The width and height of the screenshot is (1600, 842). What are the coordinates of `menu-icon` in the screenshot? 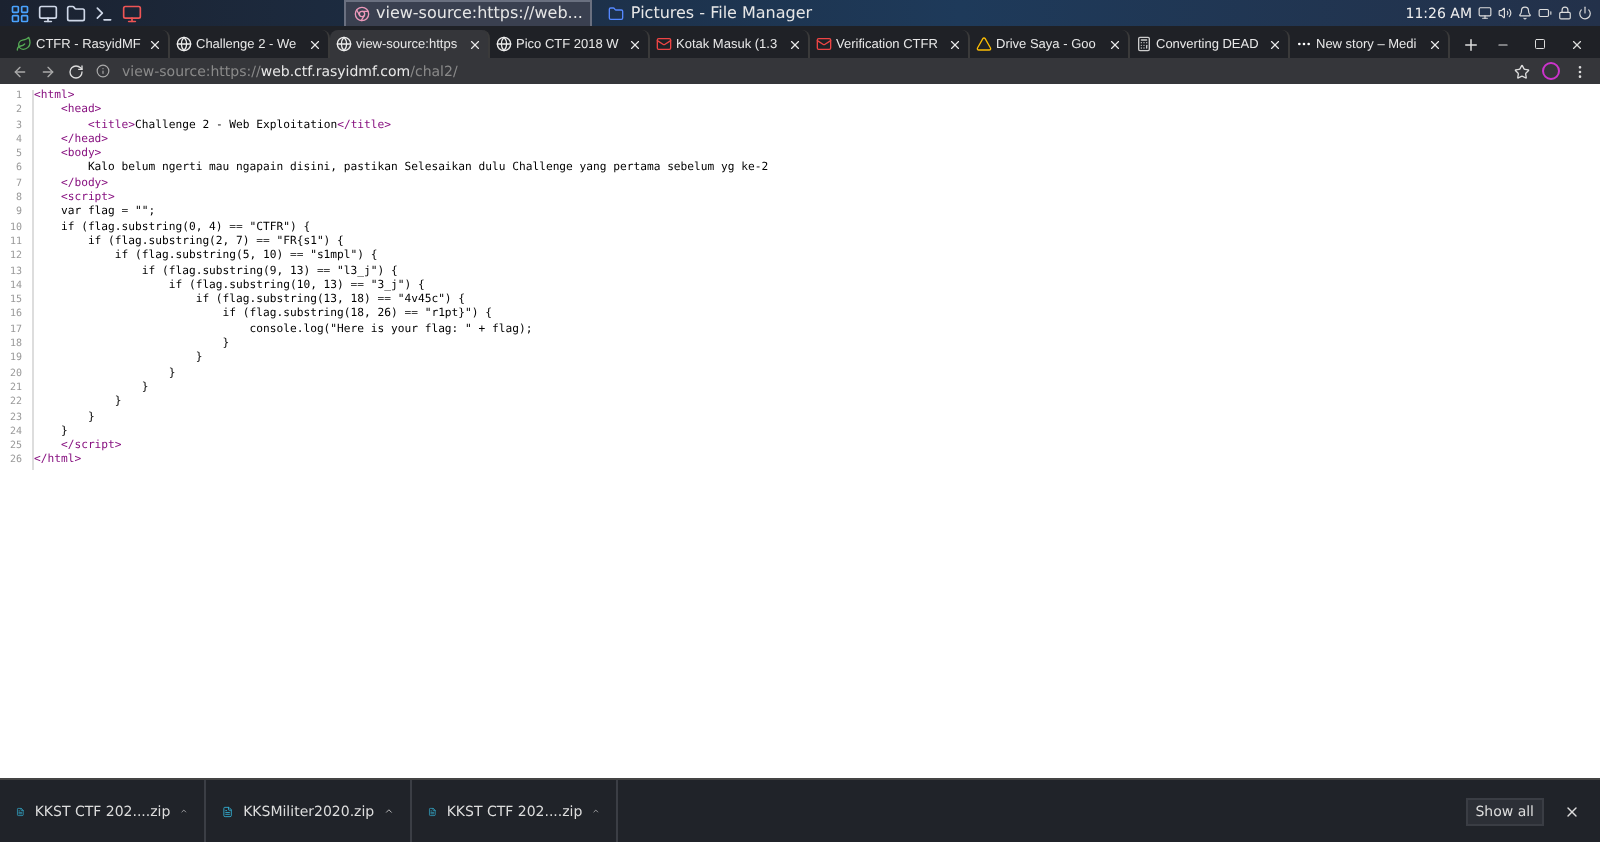 It's located at (19, 13).